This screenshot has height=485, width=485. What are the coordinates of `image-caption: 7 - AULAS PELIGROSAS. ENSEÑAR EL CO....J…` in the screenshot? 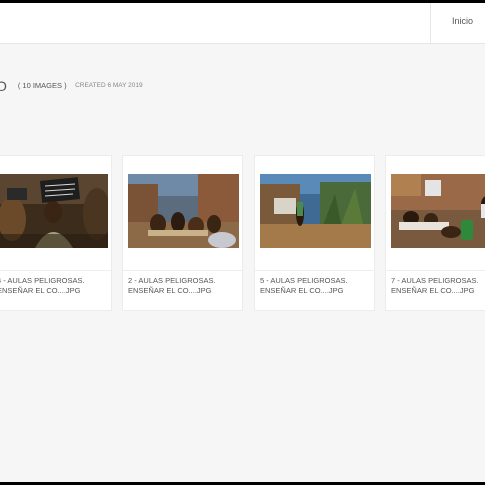 It's located at (438, 286).